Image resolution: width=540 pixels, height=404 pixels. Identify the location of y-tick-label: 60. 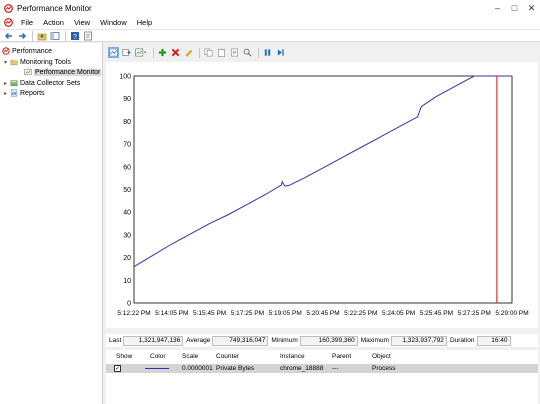
(127, 167).